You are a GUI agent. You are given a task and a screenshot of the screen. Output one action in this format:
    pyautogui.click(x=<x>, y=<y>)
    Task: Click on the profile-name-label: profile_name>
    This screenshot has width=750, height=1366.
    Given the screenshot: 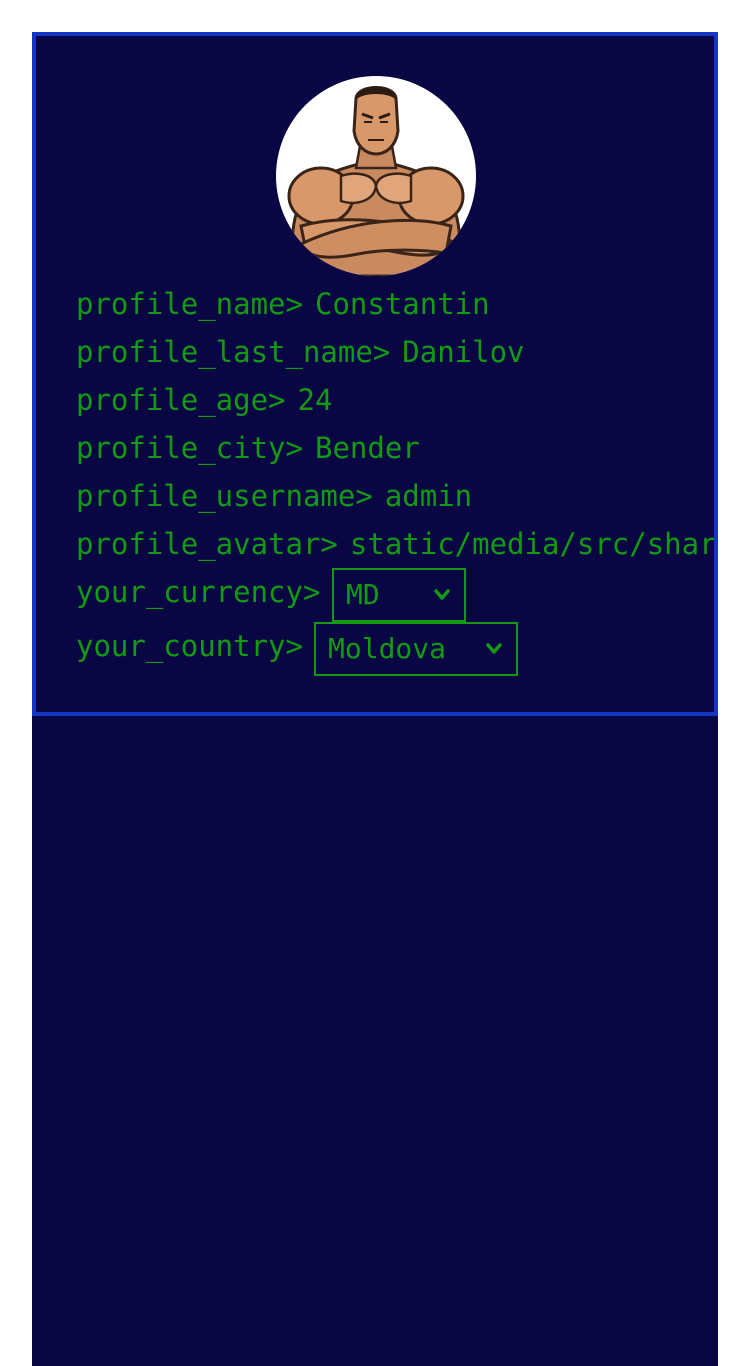 What is the action you would take?
    pyautogui.click(x=189, y=304)
    